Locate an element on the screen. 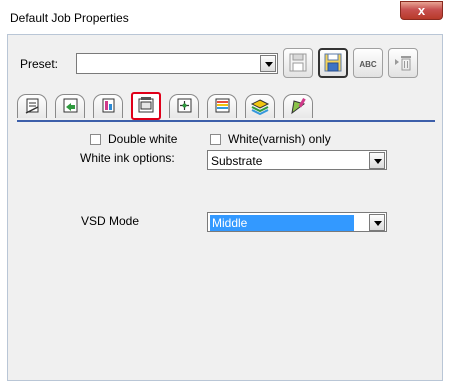 The height and width of the screenshot is (381, 449). save-preset-icon is located at coordinates (298, 62).